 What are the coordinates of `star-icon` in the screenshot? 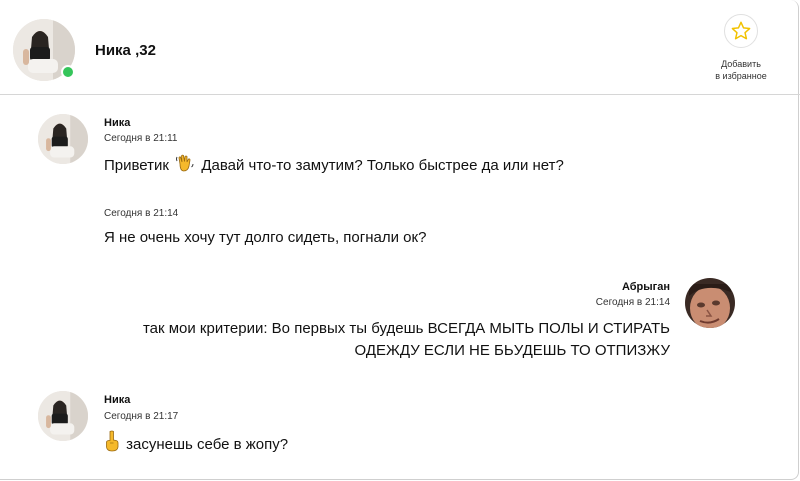 It's located at (741, 31).